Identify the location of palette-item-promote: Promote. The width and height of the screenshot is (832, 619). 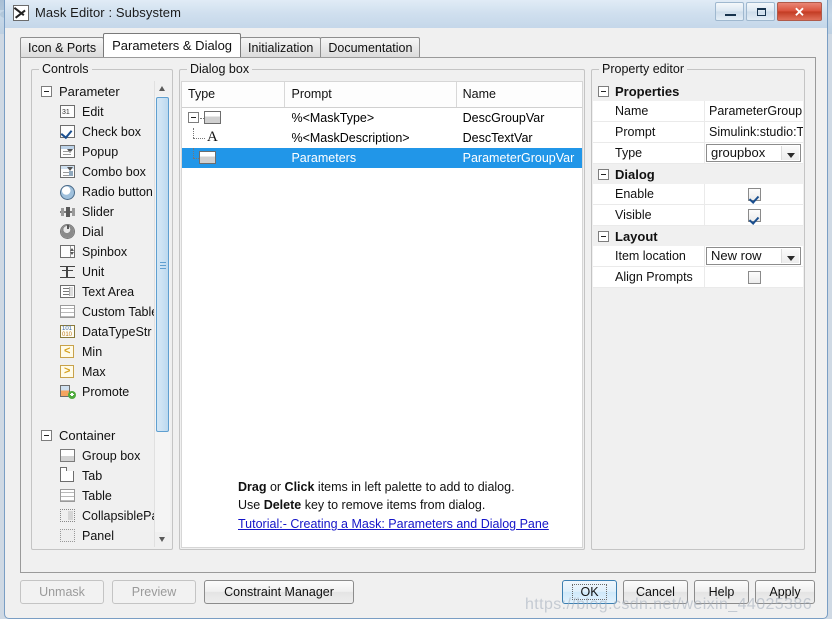
(102, 392).